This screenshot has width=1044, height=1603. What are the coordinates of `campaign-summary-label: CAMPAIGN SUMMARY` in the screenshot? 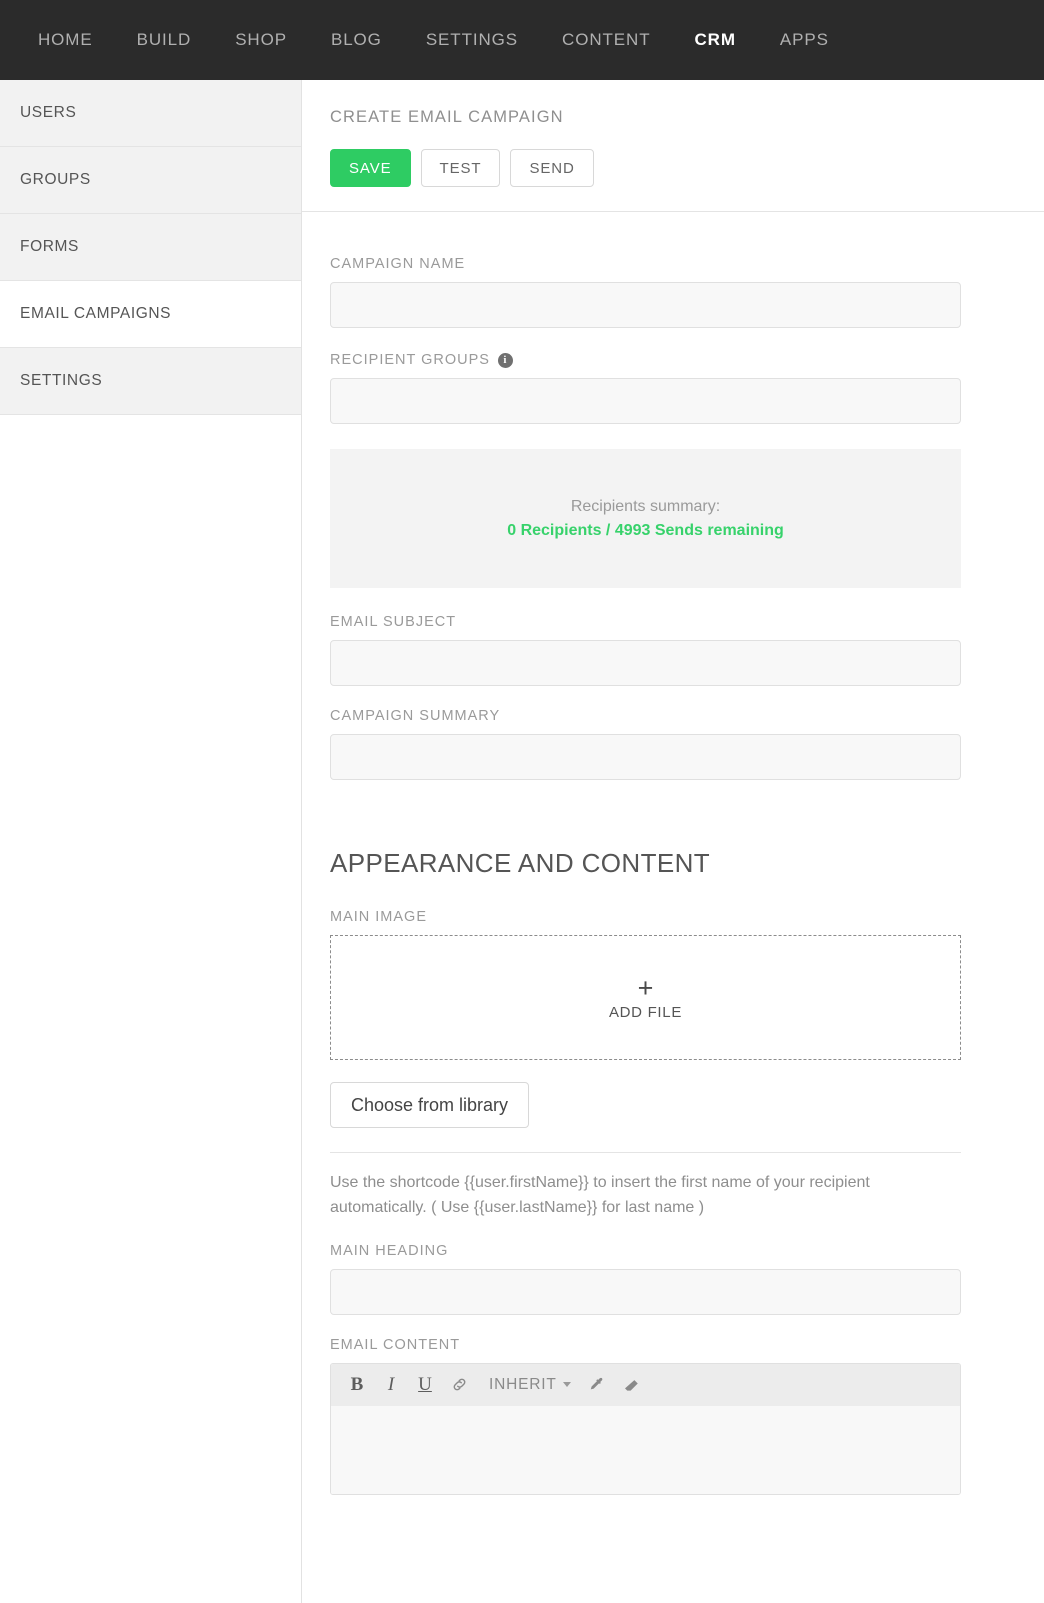 It's located at (415, 716).